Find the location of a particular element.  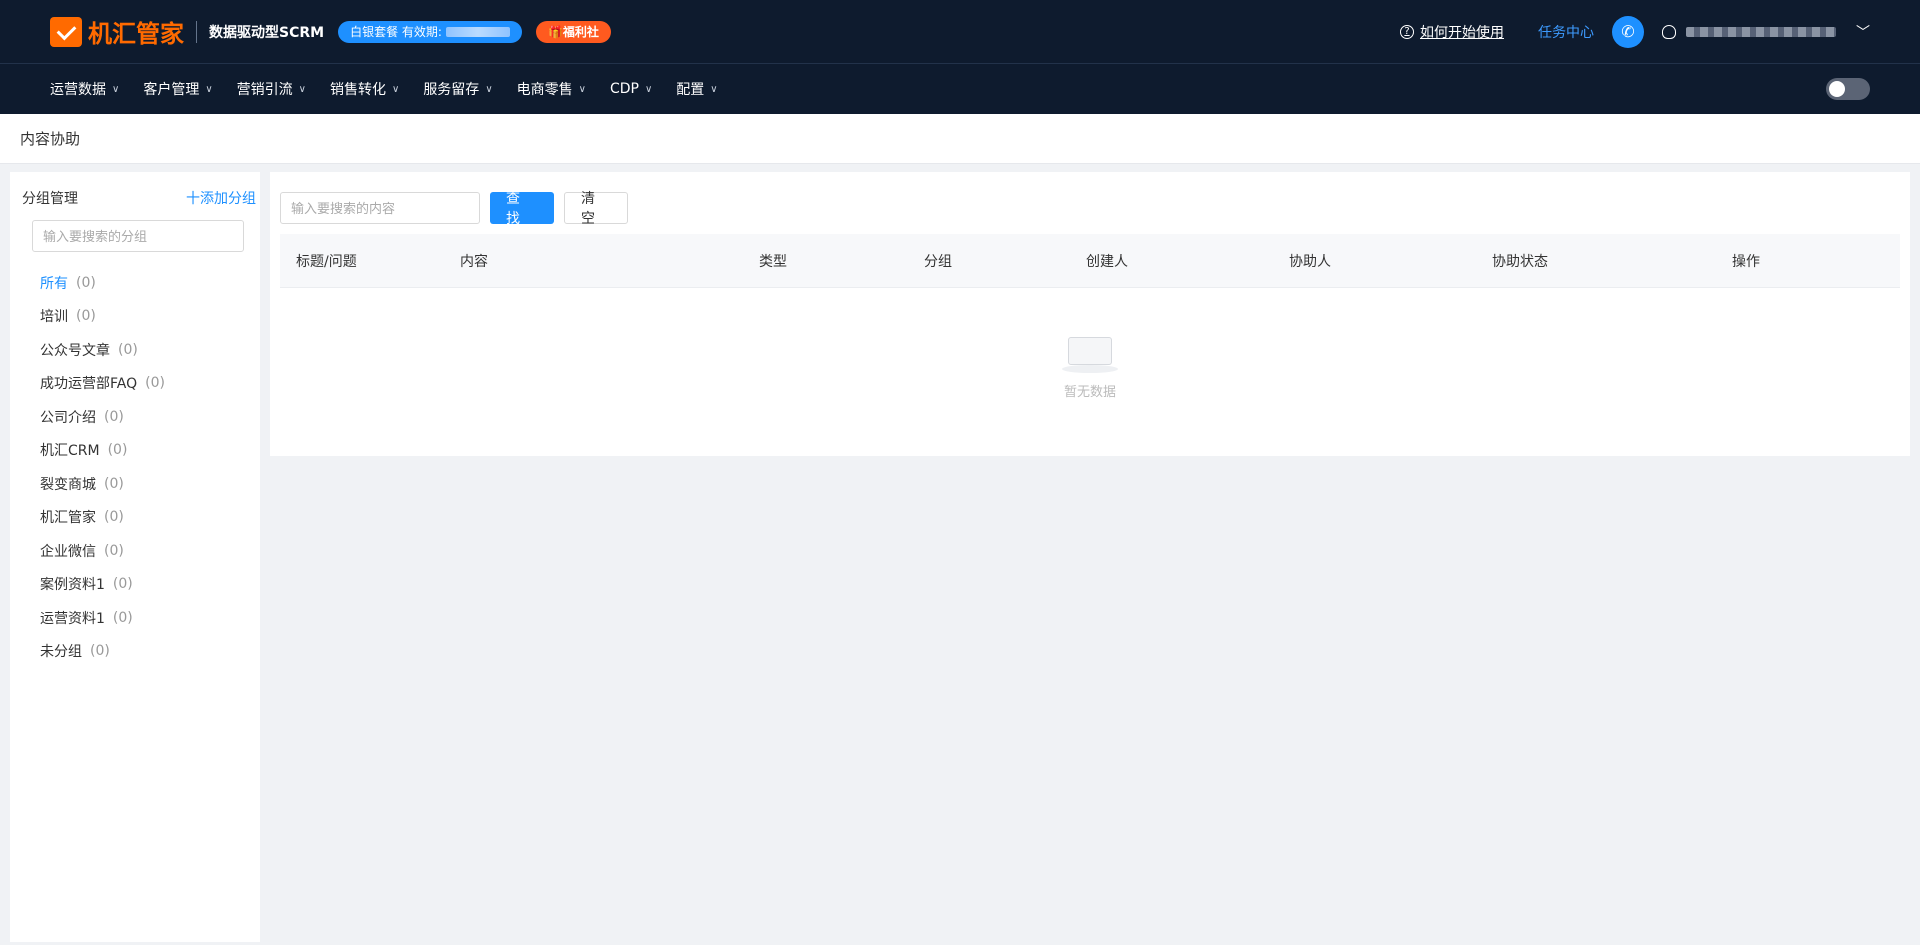

logo-check-icon is located at coordinates (66, 31).